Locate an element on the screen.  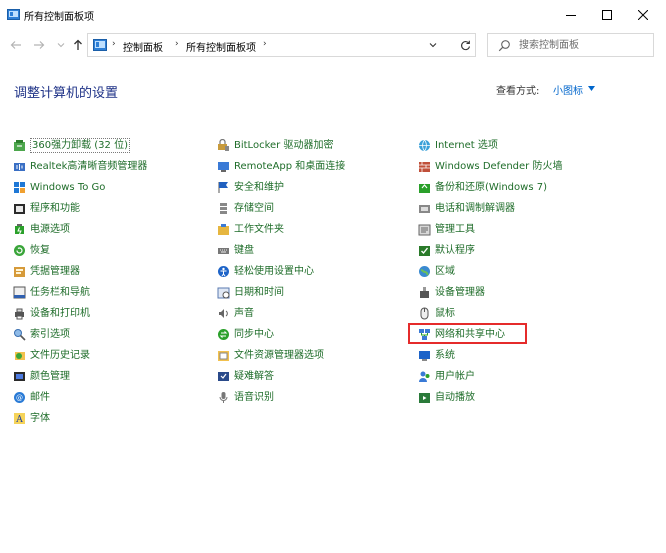
item-realtek-audio: Realtek高清晰音频管理器 is located at coordinates (80, 166).